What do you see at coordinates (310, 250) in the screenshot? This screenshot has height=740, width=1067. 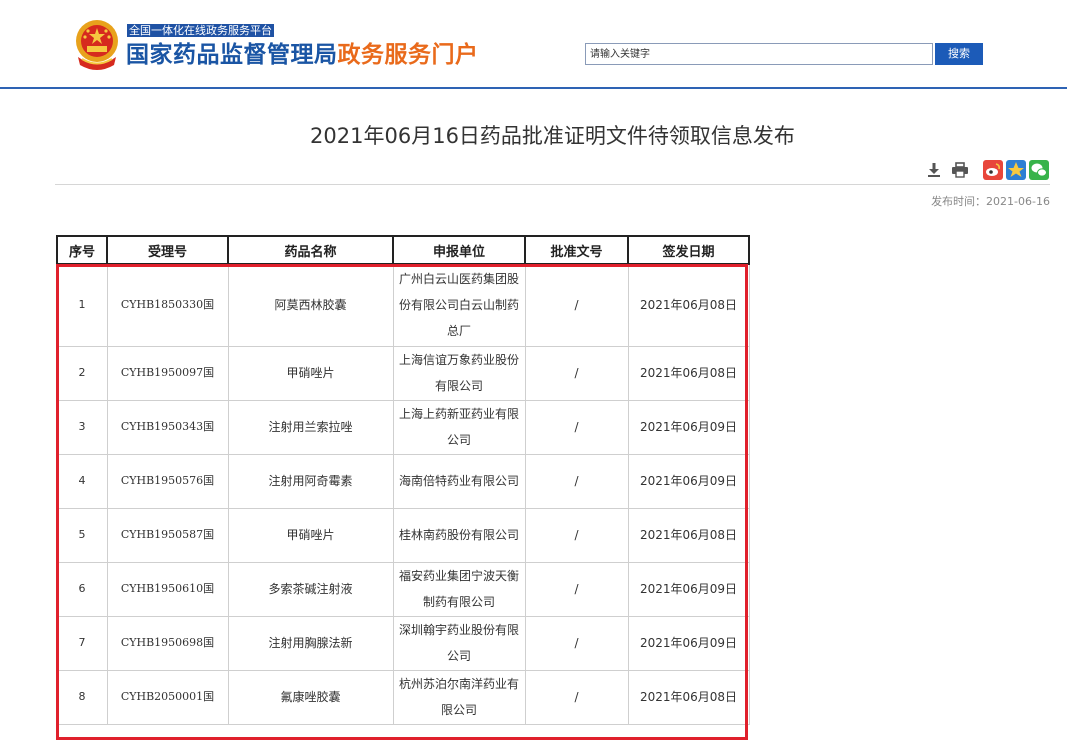 I see `header-drug-name: 药品名称` at bounding box center [310, 250].